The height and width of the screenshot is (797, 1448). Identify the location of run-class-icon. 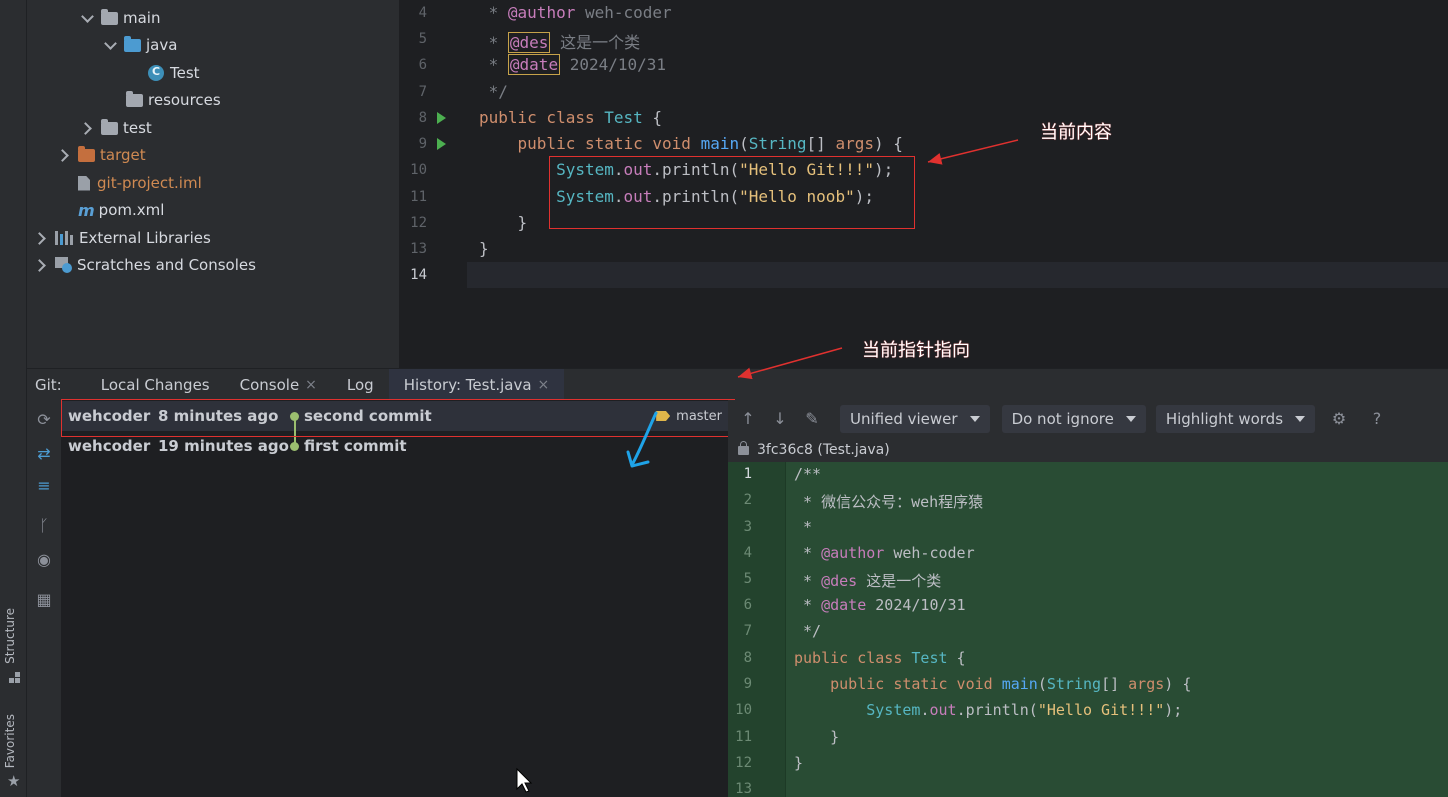
(441, 118).